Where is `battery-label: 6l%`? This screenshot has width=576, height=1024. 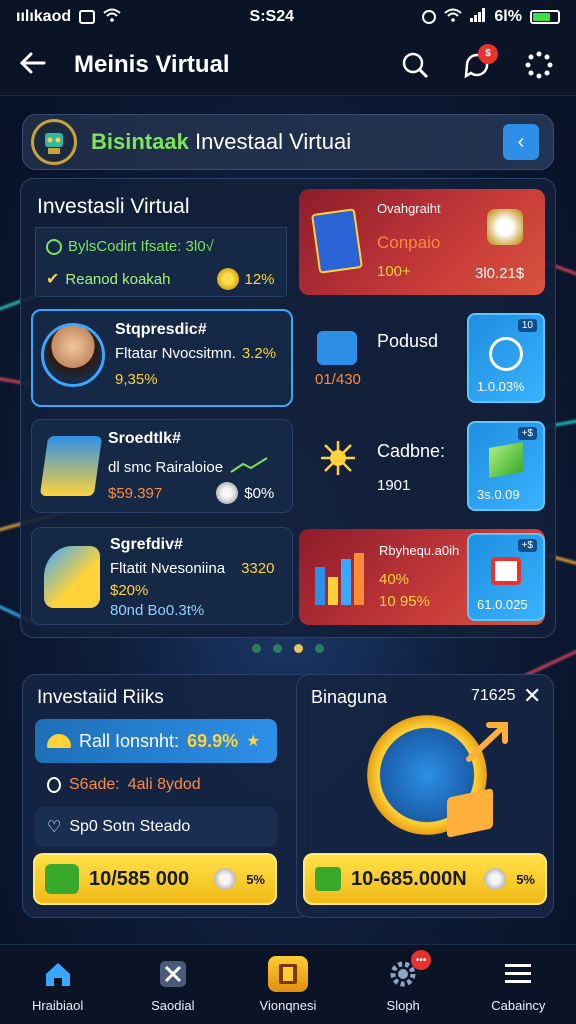 battery-label: 6l% is located at coordinates (508, 16).